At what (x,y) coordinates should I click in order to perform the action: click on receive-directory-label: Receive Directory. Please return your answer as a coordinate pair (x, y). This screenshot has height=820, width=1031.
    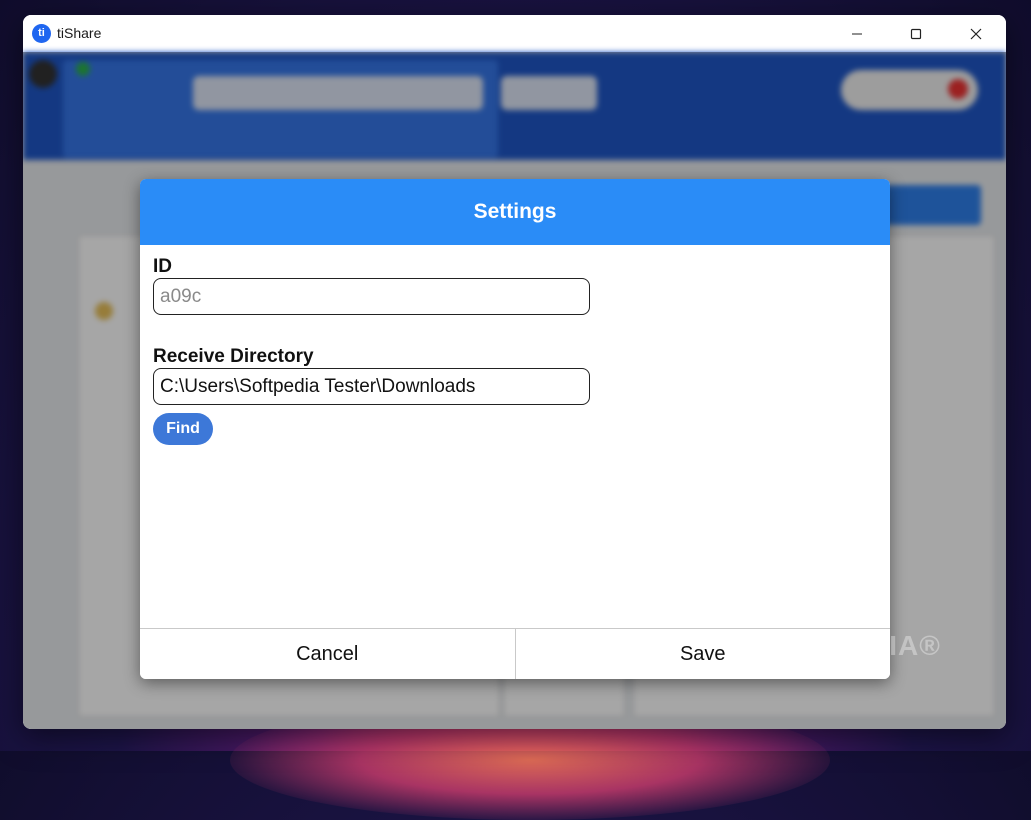
    Looking at the image, I should click on (233, 356).